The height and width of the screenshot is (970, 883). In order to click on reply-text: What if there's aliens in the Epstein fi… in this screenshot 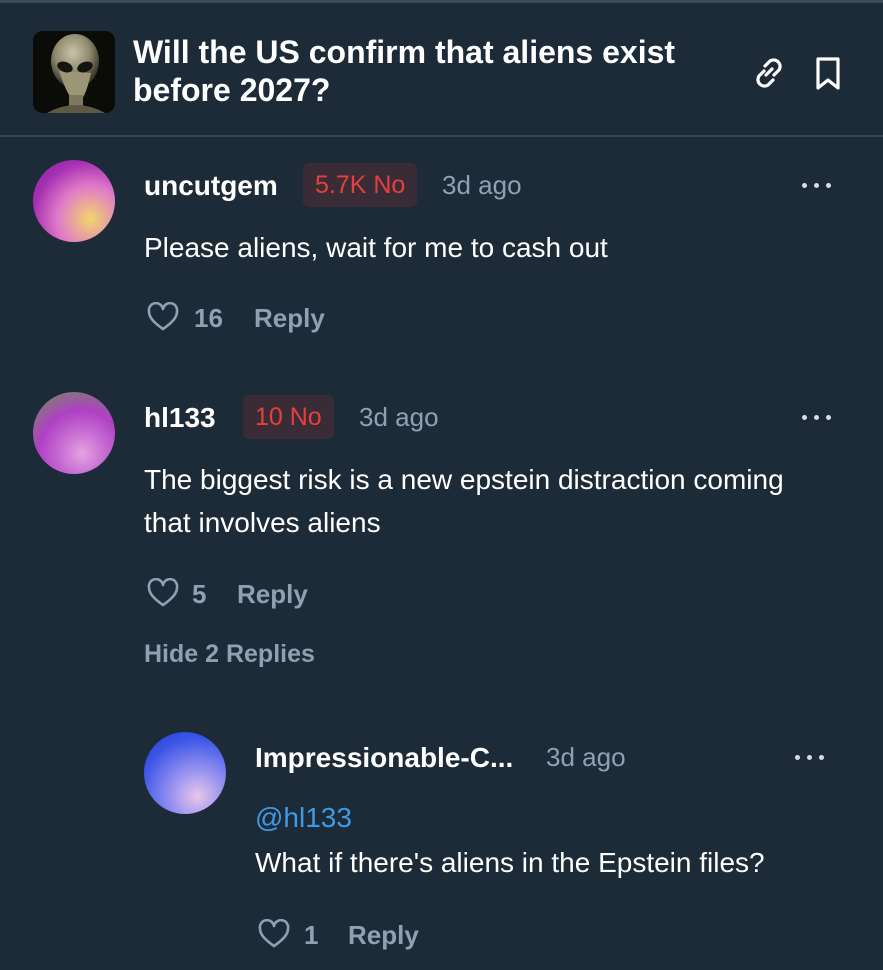, I will do `click(510, 862)`.